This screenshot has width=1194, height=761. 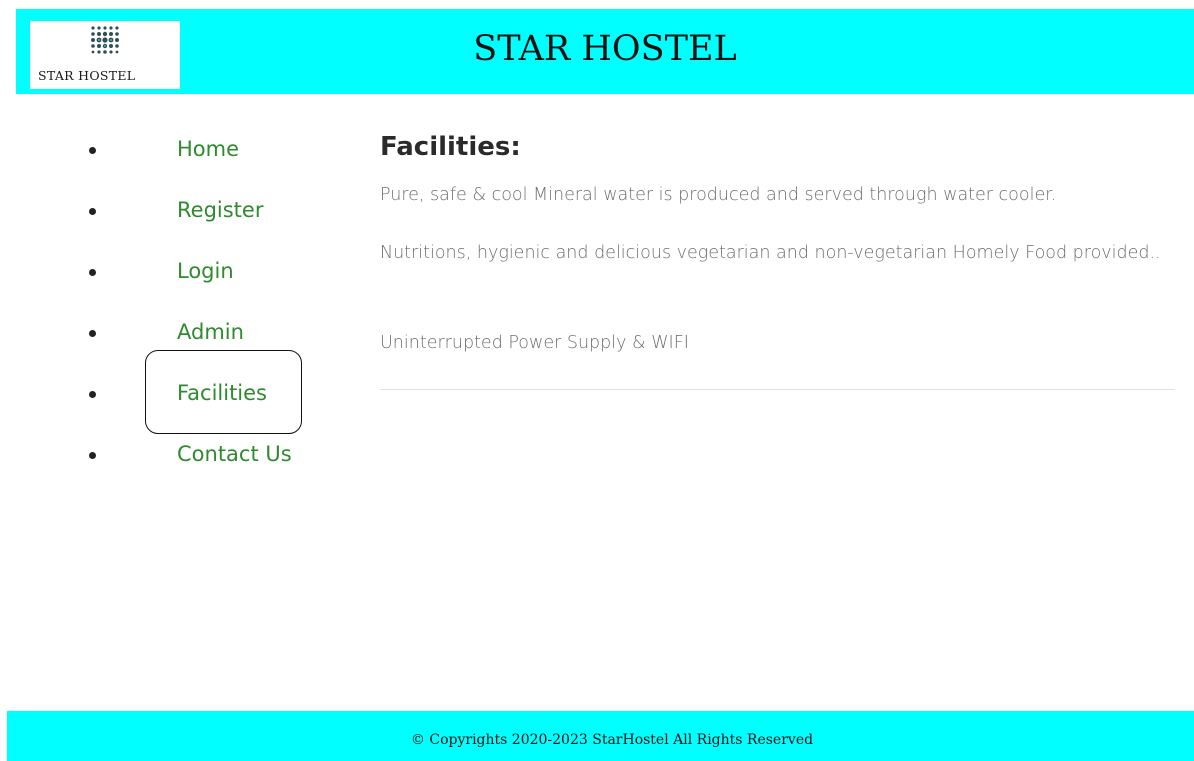 What do you see at coordinates (170, 395) in the screenshot?
I see `nav-item-facilities: Facilities` at bounding box center [170, 395].